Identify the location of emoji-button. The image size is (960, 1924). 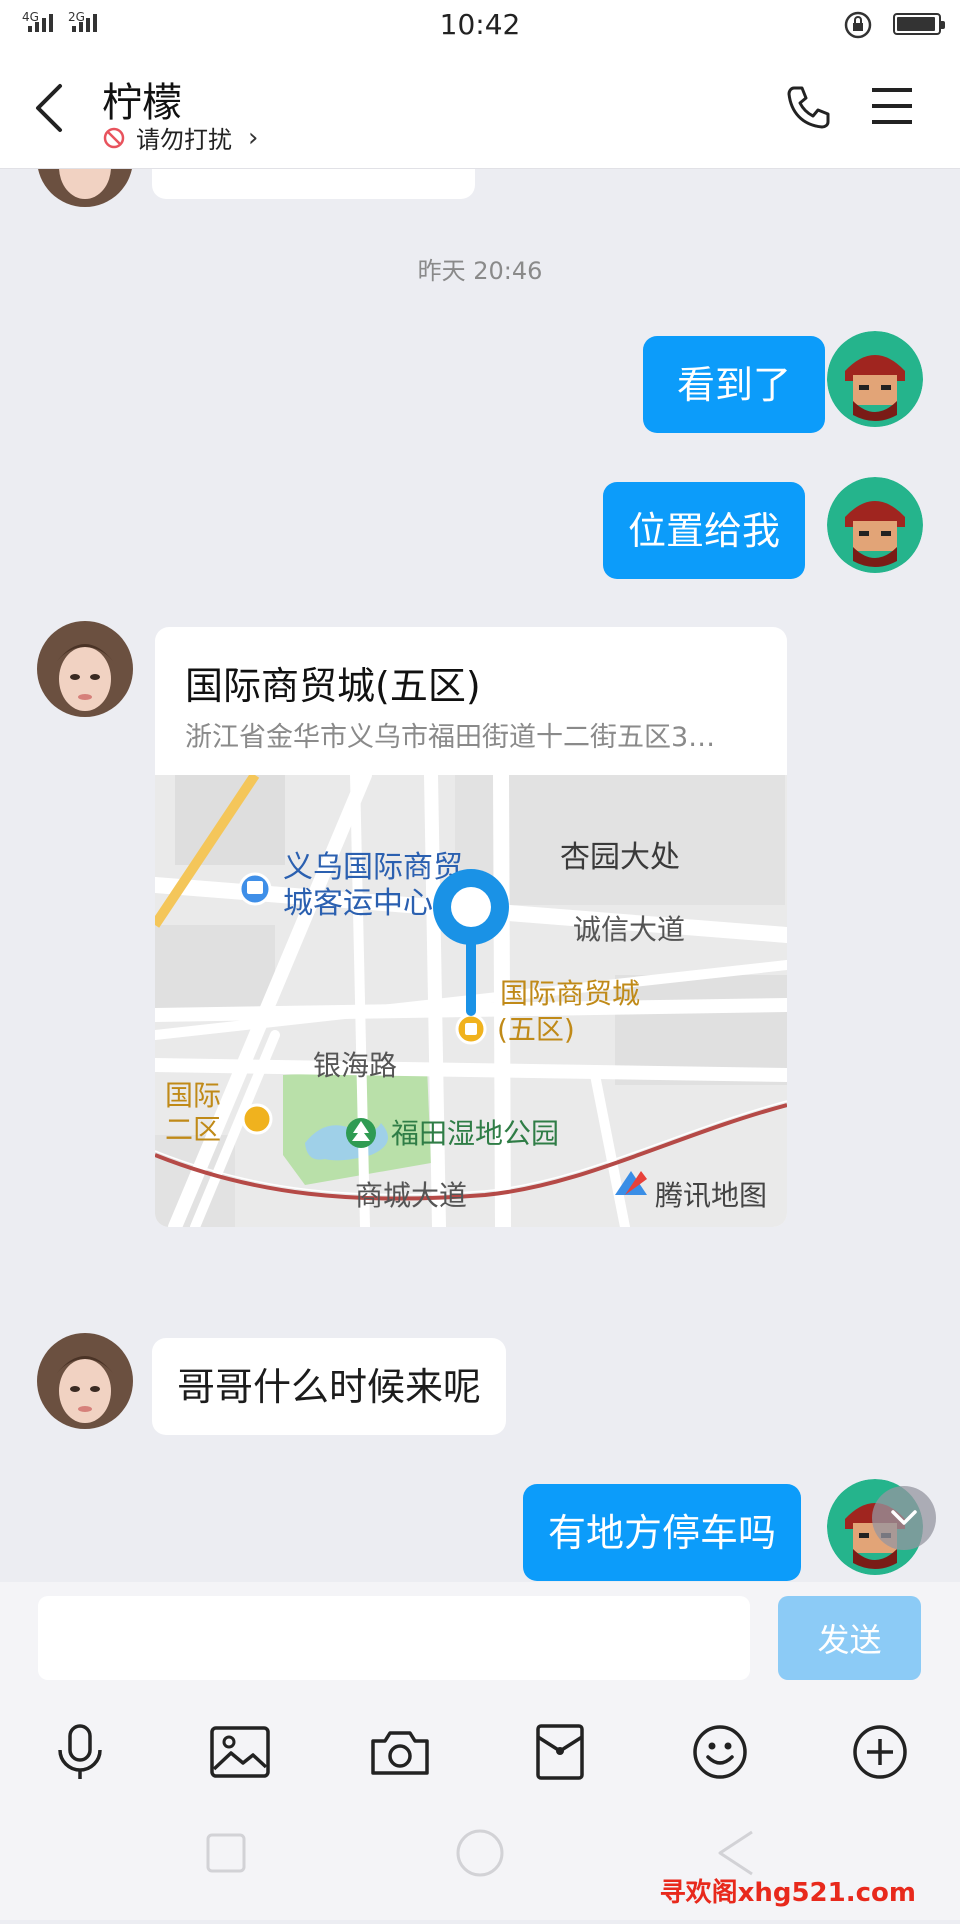
(720, 1752).